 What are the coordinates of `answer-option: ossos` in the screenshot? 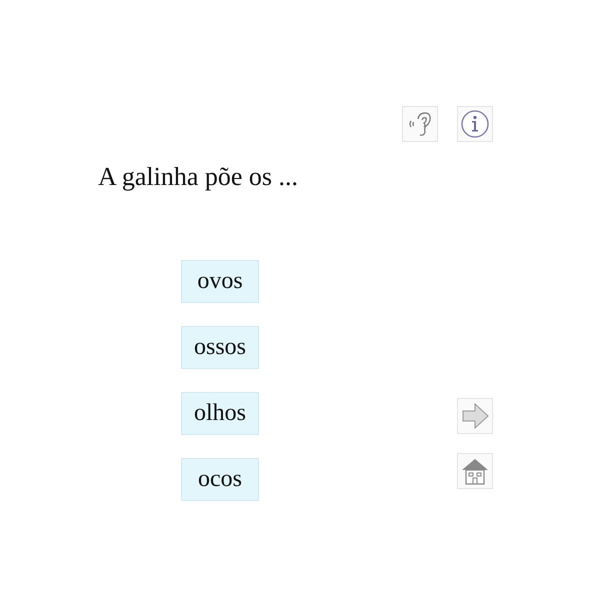 It's located at (220, 347).